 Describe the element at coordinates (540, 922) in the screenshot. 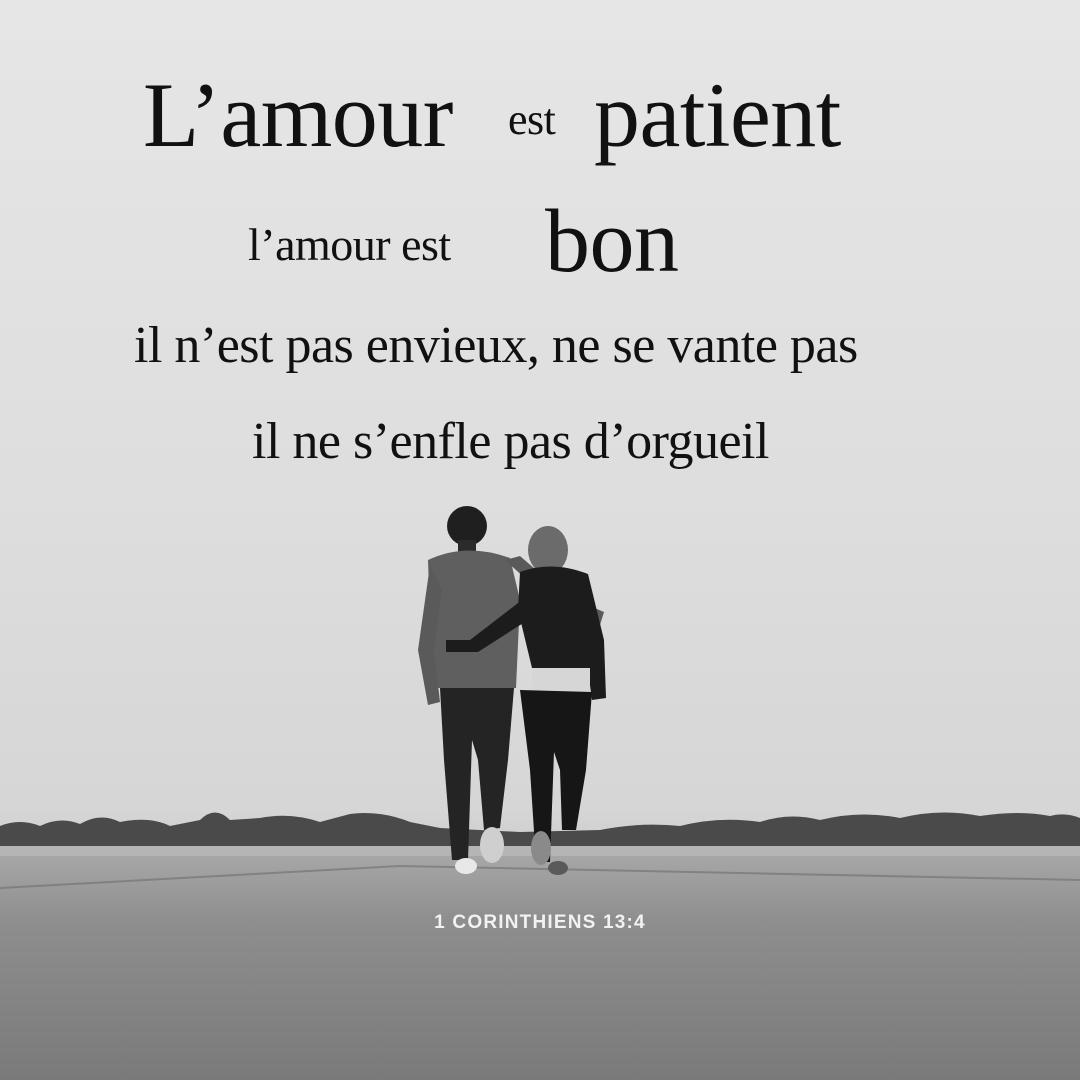

I see `verse-reference: 1 CORINTHIENS 13:4` at that location.